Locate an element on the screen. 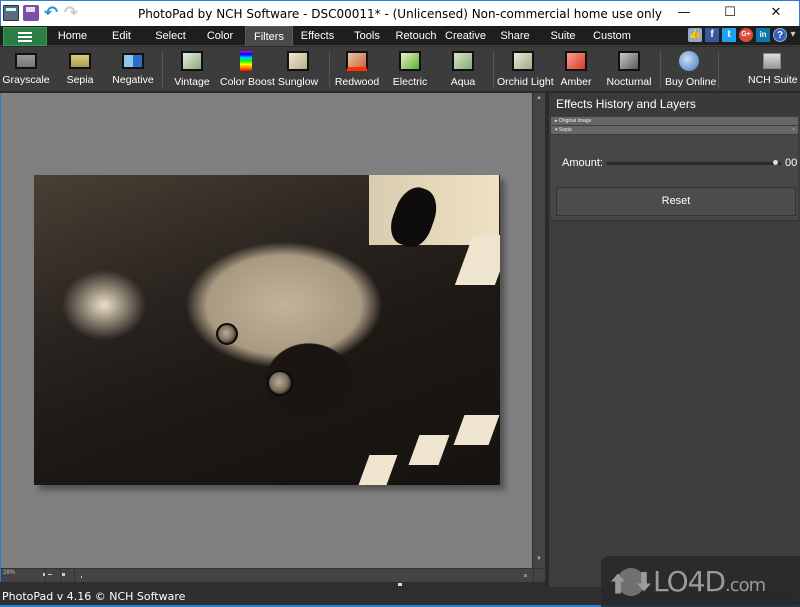 The height and width of the screenshot is (607, 800). close-button: ✕ is located at coordinates (776, 13).